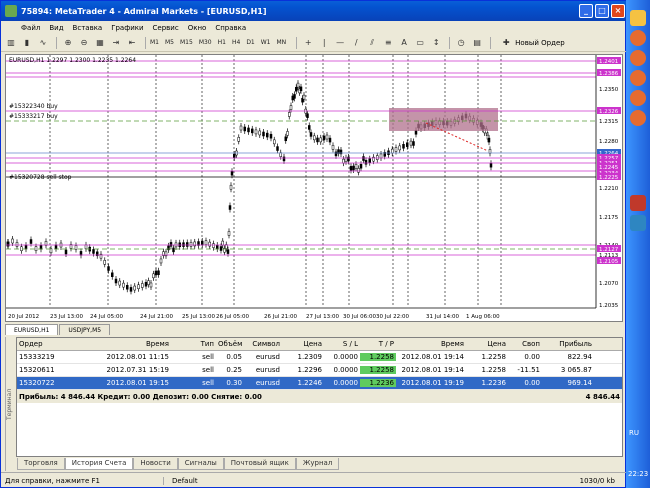  I want to click on channel-icon: ⫽, so click(372, 43).